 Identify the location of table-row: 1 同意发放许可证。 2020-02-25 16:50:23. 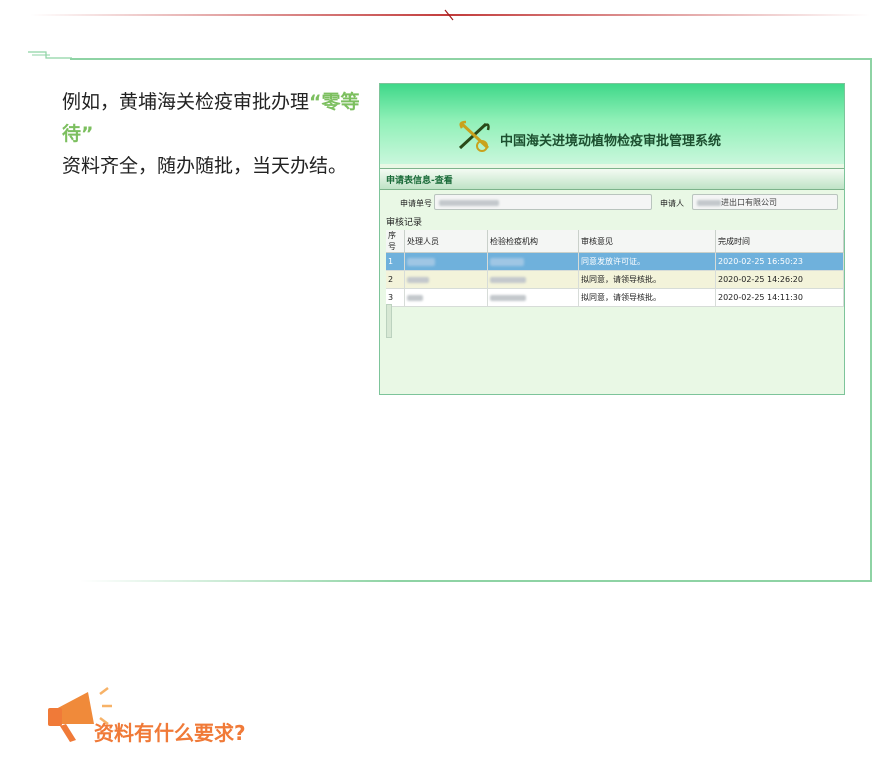
(615, 261).